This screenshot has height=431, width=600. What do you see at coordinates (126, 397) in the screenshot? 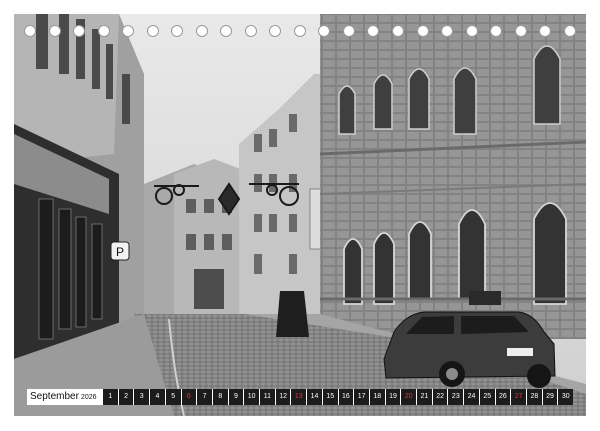
I see `calendar-day: 2` at bounding box center [126, 397].